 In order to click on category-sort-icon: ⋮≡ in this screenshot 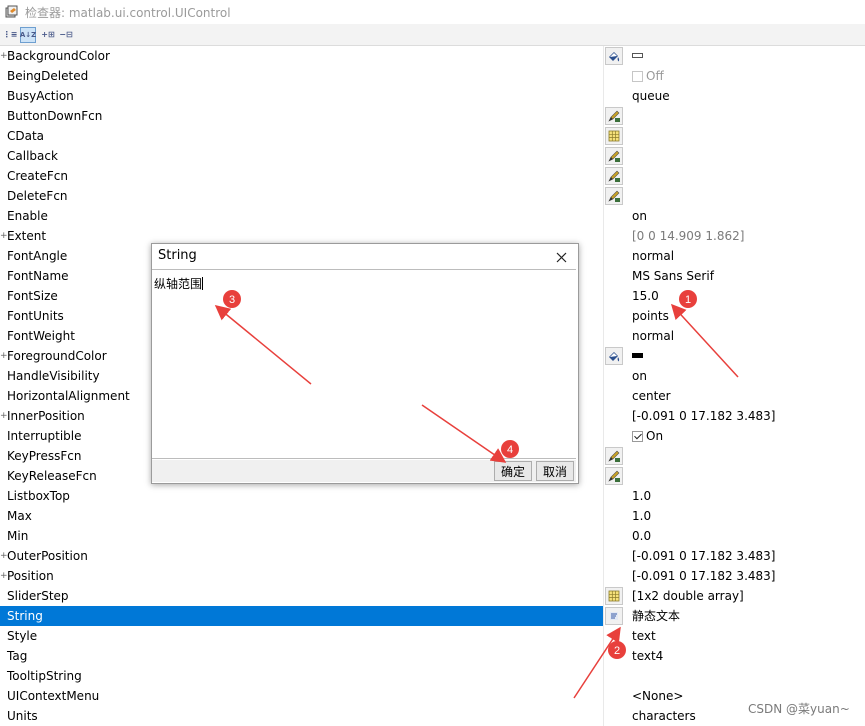, I will do `click(10, 34)`.